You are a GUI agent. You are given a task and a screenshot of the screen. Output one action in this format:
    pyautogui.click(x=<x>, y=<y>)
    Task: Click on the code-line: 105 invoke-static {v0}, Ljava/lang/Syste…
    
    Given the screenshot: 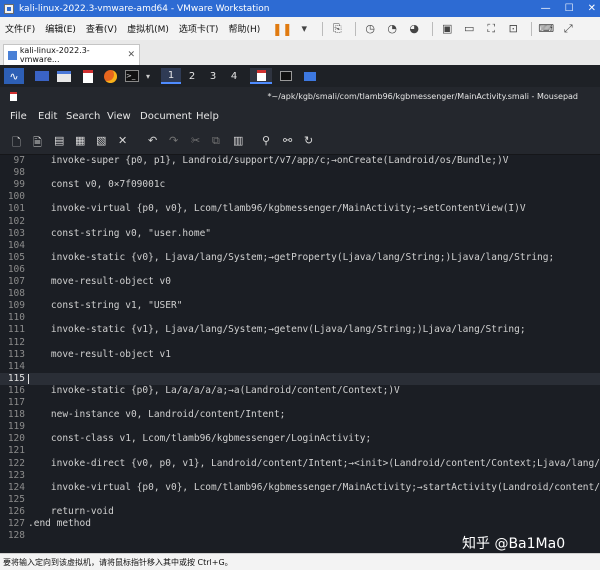 What is the action you would take?
    pyautogui.click(x=300, y=258)
    